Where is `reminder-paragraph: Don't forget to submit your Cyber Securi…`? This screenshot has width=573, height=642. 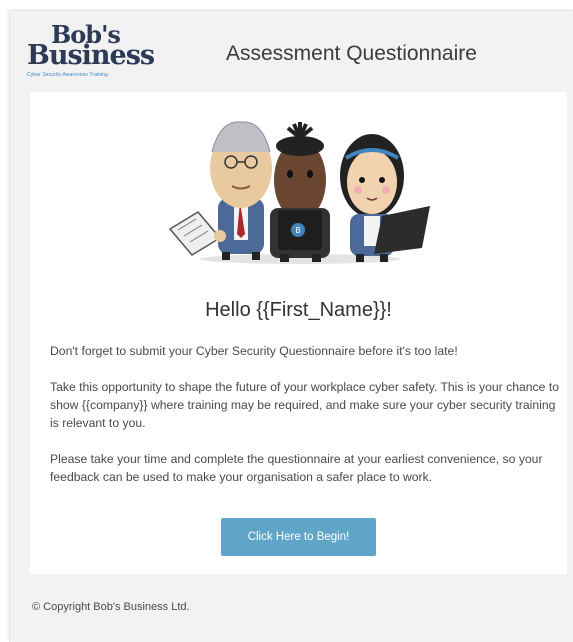 reminder-paragraph: Don't forget to submit your Cyber Securi… is located at coordinates (254, 351).